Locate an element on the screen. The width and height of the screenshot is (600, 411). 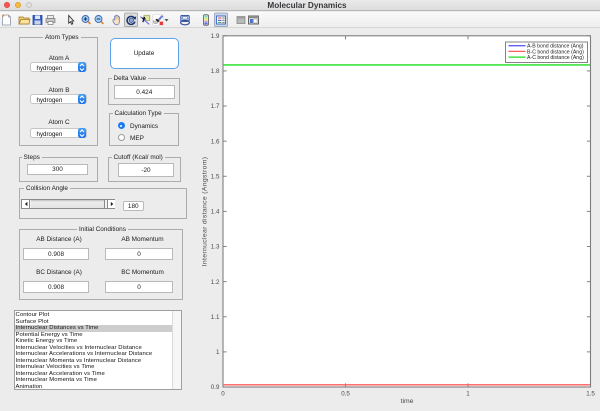
svg-text: 1.2 is located at coordinates (215, 282).